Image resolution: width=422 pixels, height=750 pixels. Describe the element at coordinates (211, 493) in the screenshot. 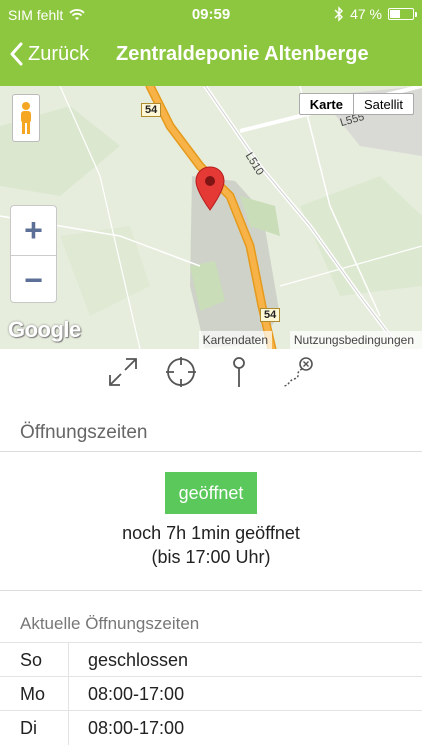

I see `status-badge: geöffnet` at that location.